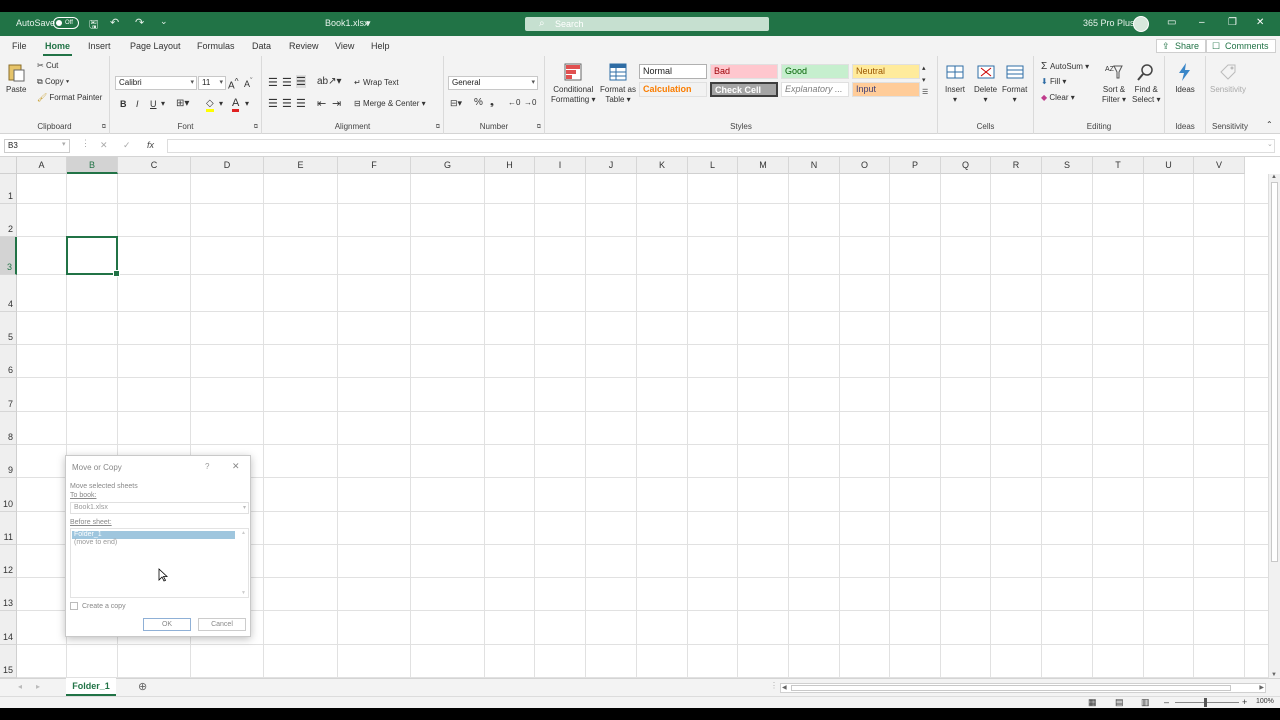 This screenshot has height=720, width=1280. I want to click on number-launcher-icon: ⧉, so click(539, 127).